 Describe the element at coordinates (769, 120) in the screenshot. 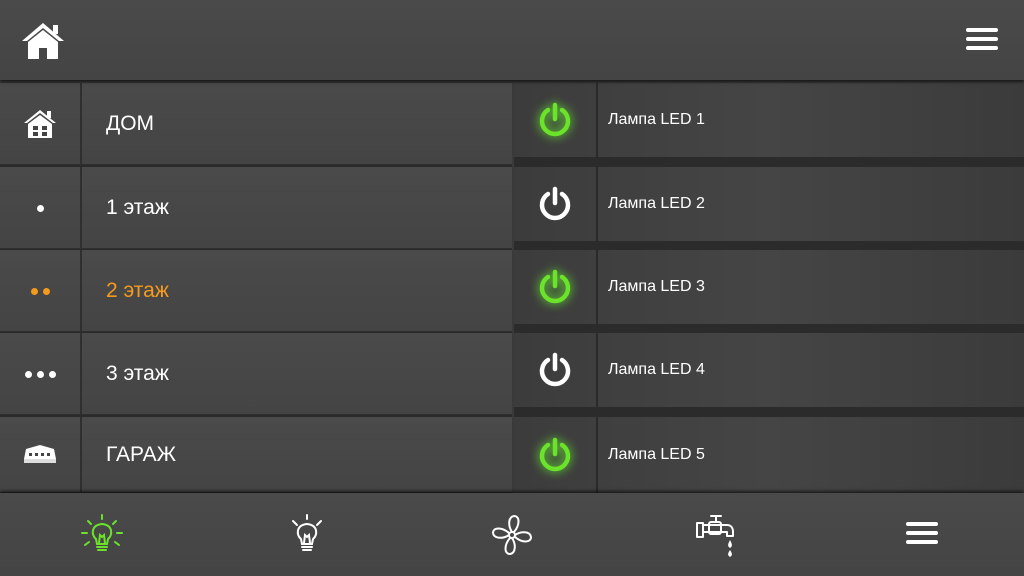

I see `list-item: Лампа LED 1` at that location.